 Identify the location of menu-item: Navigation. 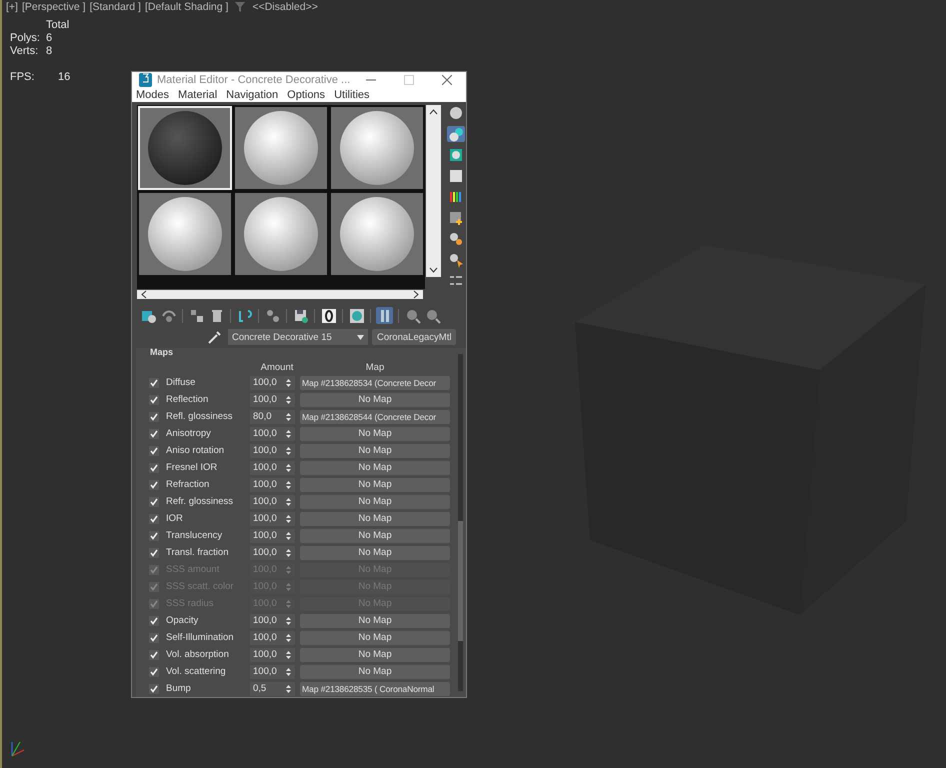
(252, 95).